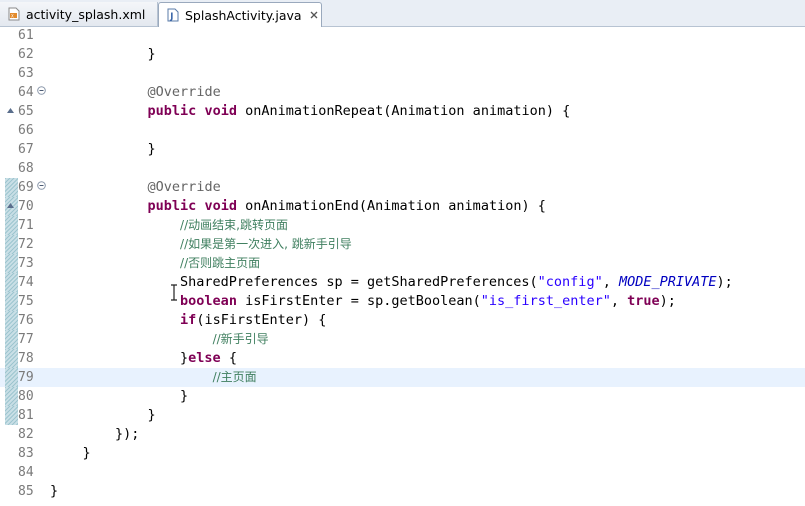  What do you see at coordinates (86, 14) in the screenshot?
I see `tab-label: activity_splash.xml` at bounding box center [86, 14].